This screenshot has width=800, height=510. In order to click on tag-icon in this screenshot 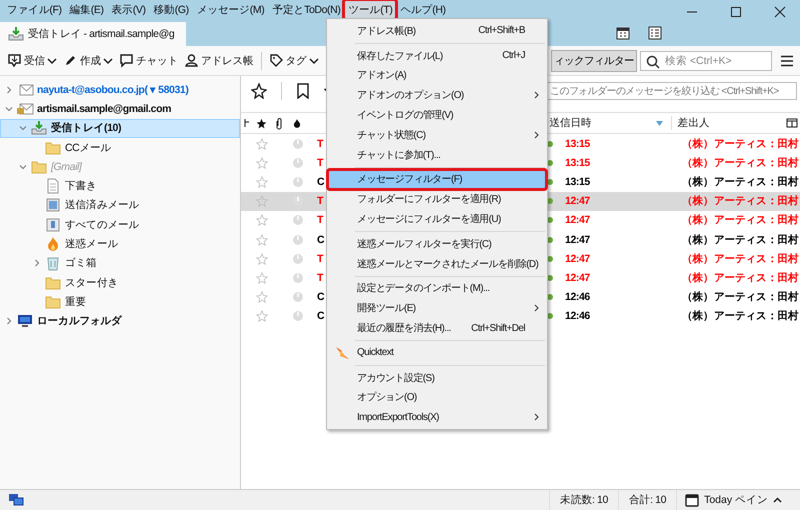, I will do `click(276, 60)`.